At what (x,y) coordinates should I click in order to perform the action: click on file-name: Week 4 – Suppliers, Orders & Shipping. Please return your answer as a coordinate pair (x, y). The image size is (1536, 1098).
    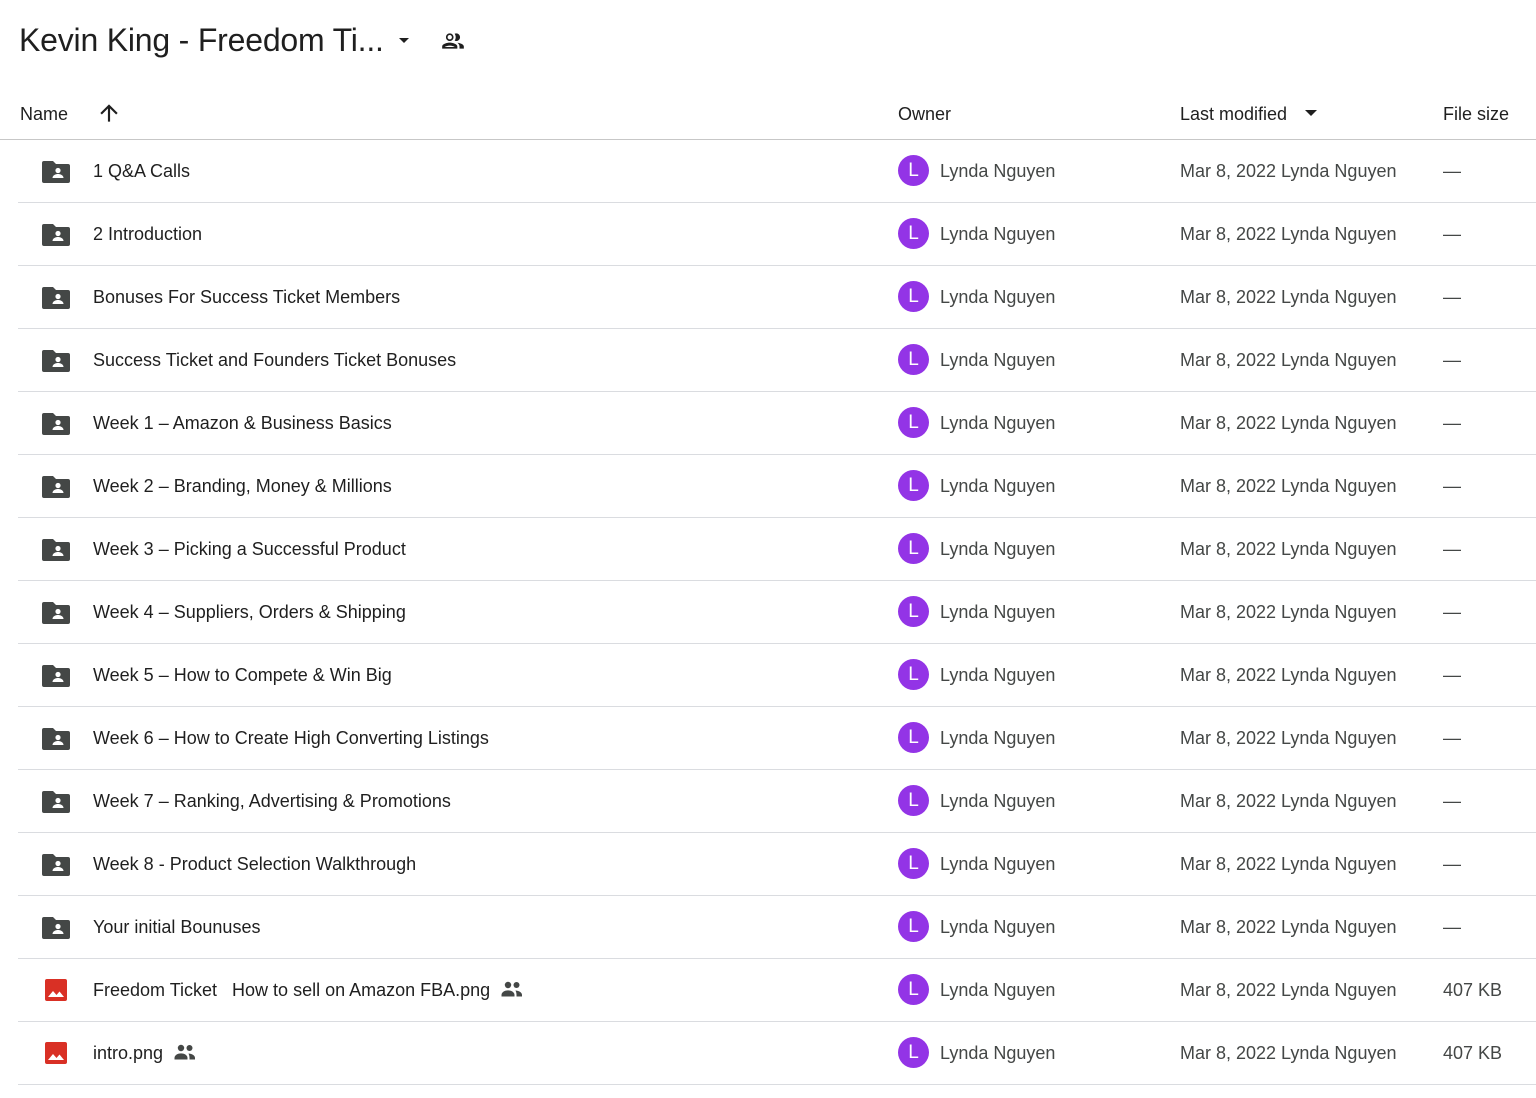
    Looking at the image, I should click on (249, 612).